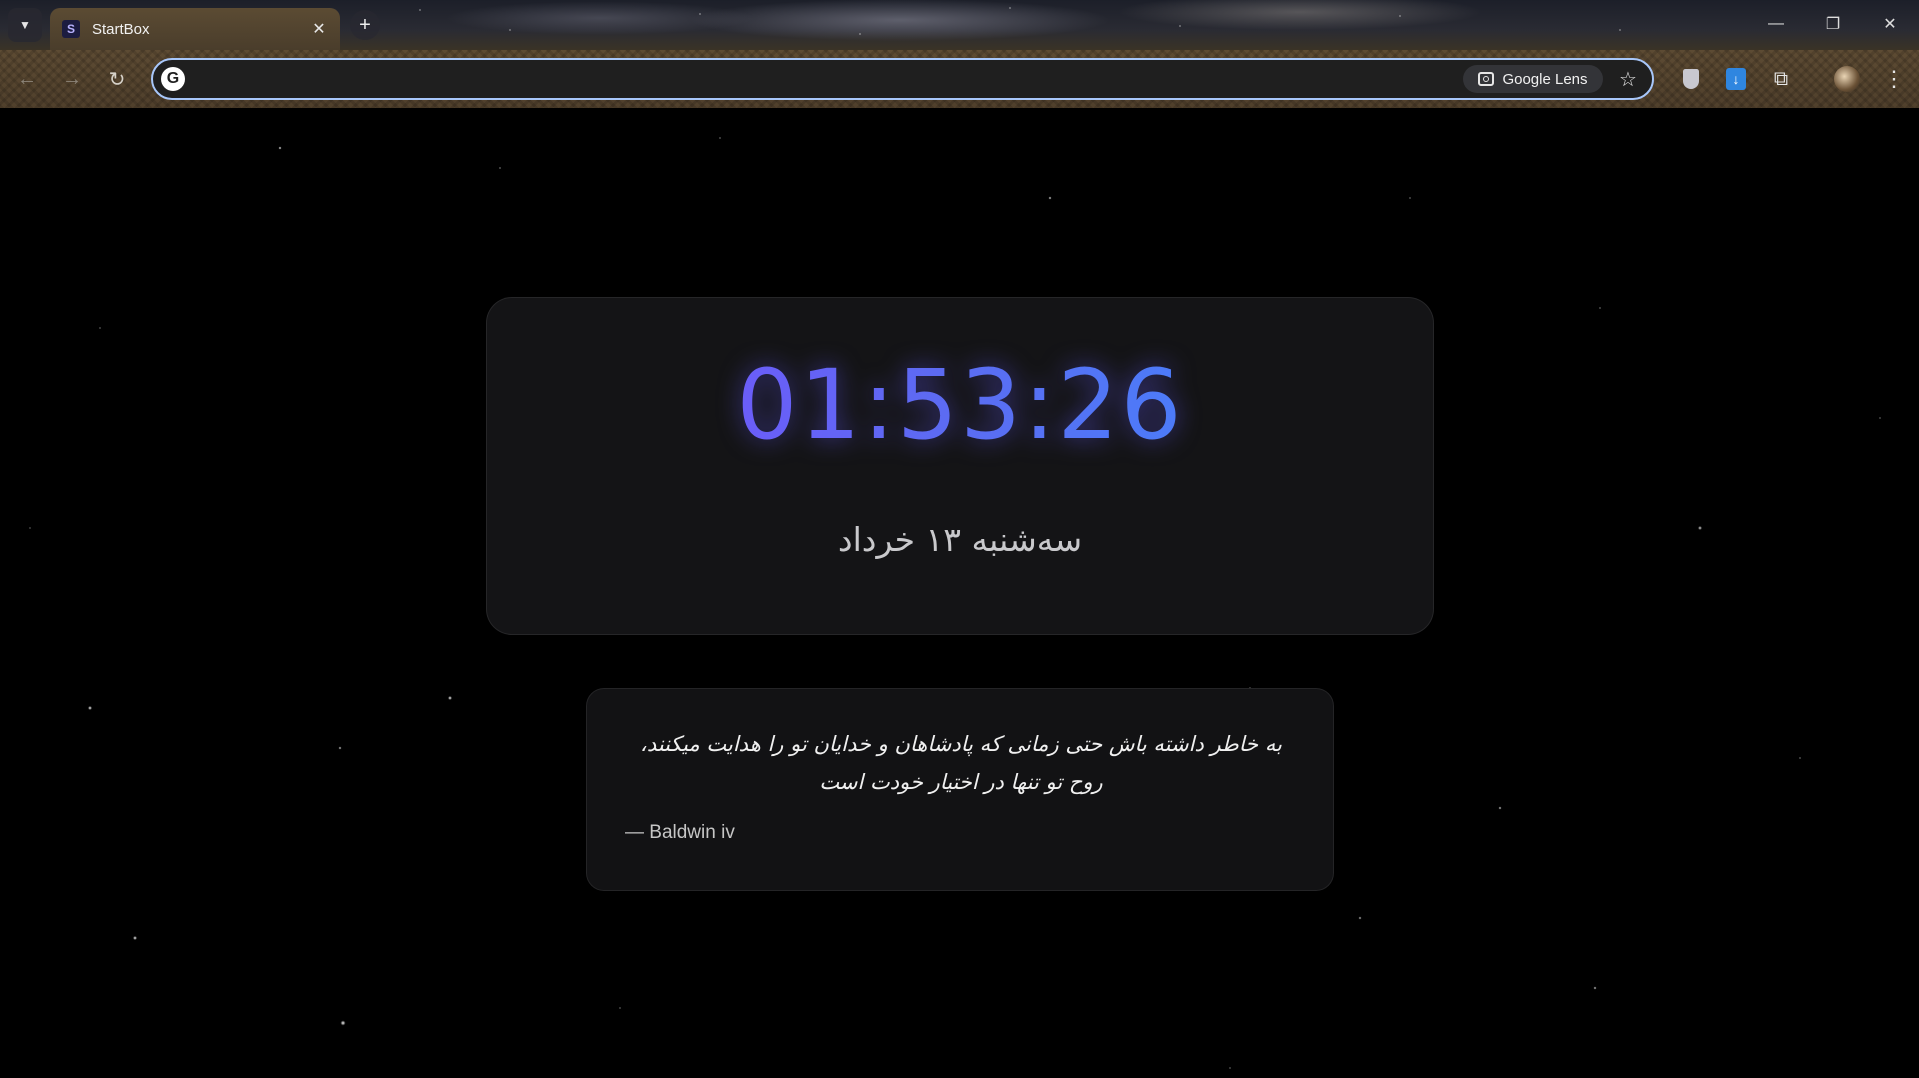 This screenshot has width=1919, height=1078. Describe the element at coordinates (319, 29) in the screenshot. I see `close-icon: ✕` at that location.